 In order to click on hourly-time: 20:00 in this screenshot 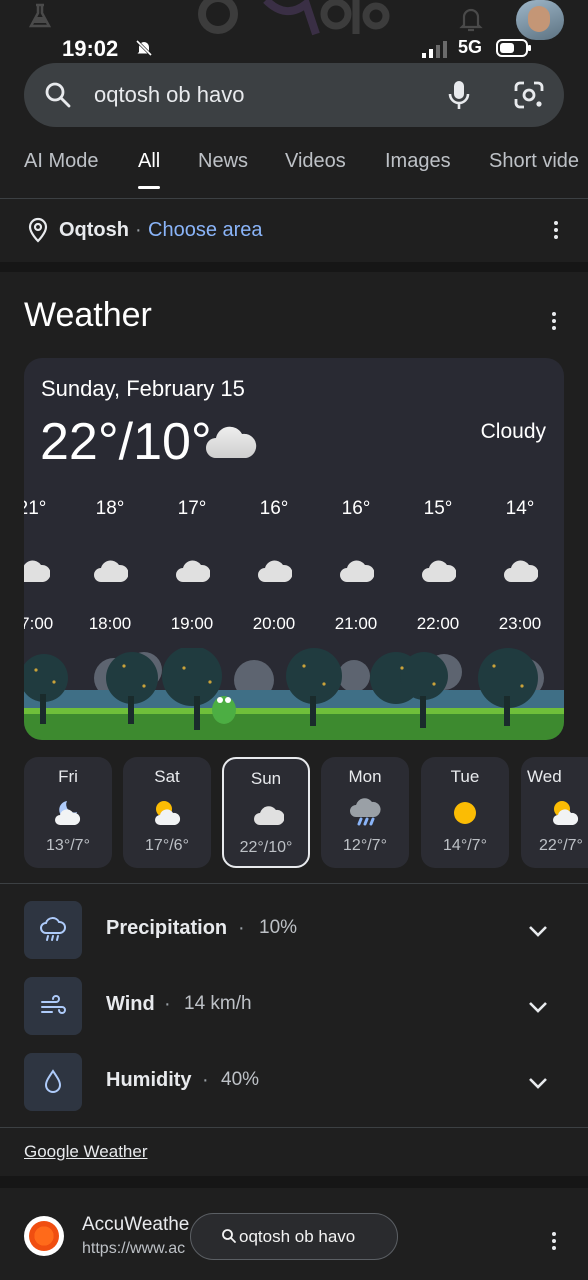, I will do `click(274, 623)`.